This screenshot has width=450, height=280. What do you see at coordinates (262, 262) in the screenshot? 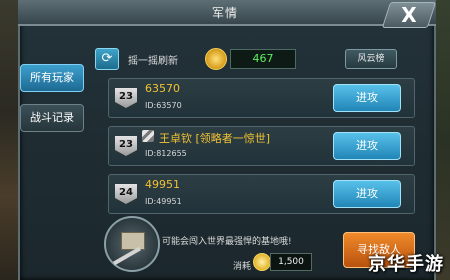
I see `gold-coin-icon` at bounding box center [262, 262].